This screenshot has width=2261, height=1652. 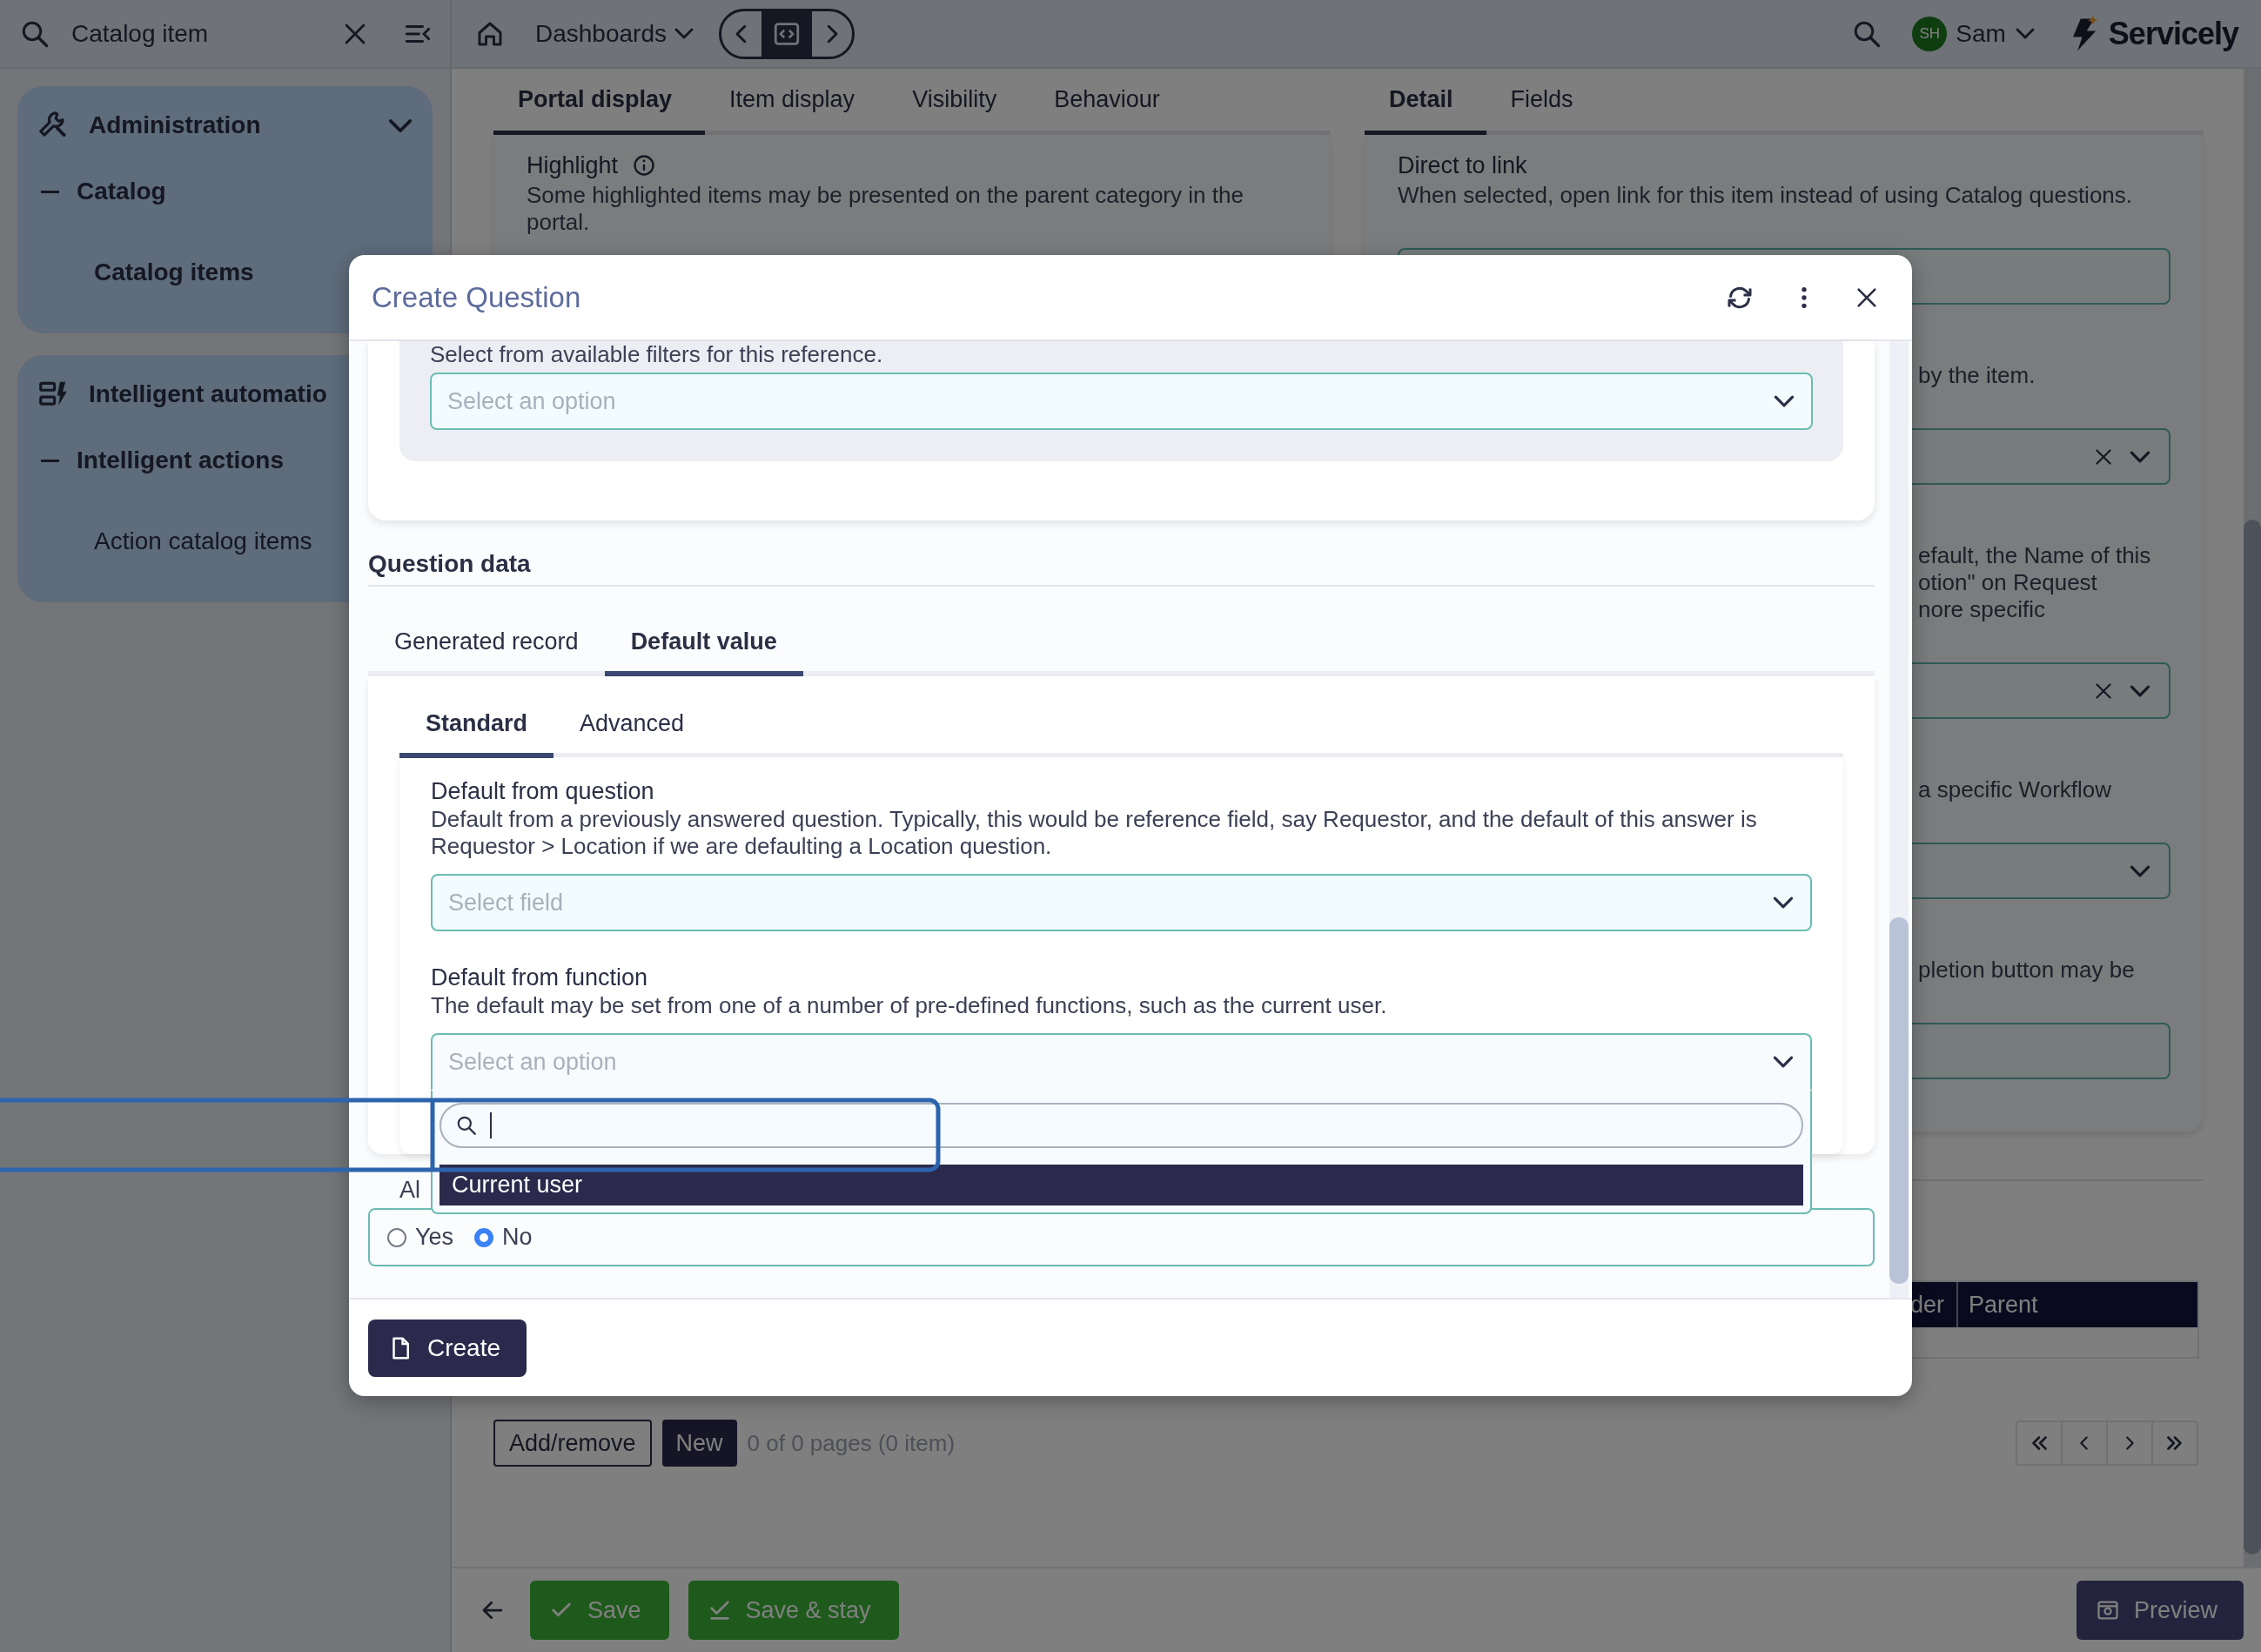 What do you see at coordinates (644, 166) in the screenshot?
I see `info-icon` at bounding box center [644, 166].